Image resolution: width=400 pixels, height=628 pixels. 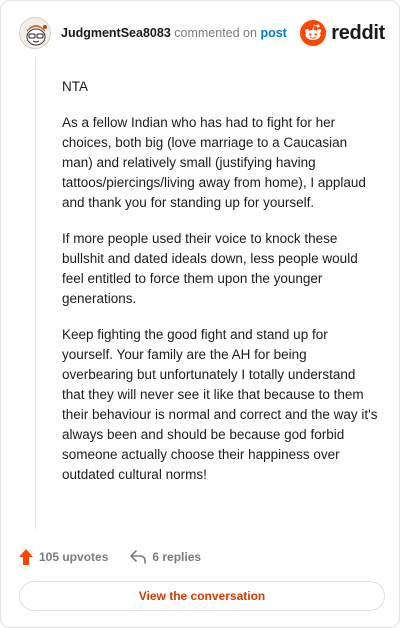 What do you see at coordinates (75, 86) in the screenshot?
I see `comment-paragraph: NTA` at bounding box center [75, 86].